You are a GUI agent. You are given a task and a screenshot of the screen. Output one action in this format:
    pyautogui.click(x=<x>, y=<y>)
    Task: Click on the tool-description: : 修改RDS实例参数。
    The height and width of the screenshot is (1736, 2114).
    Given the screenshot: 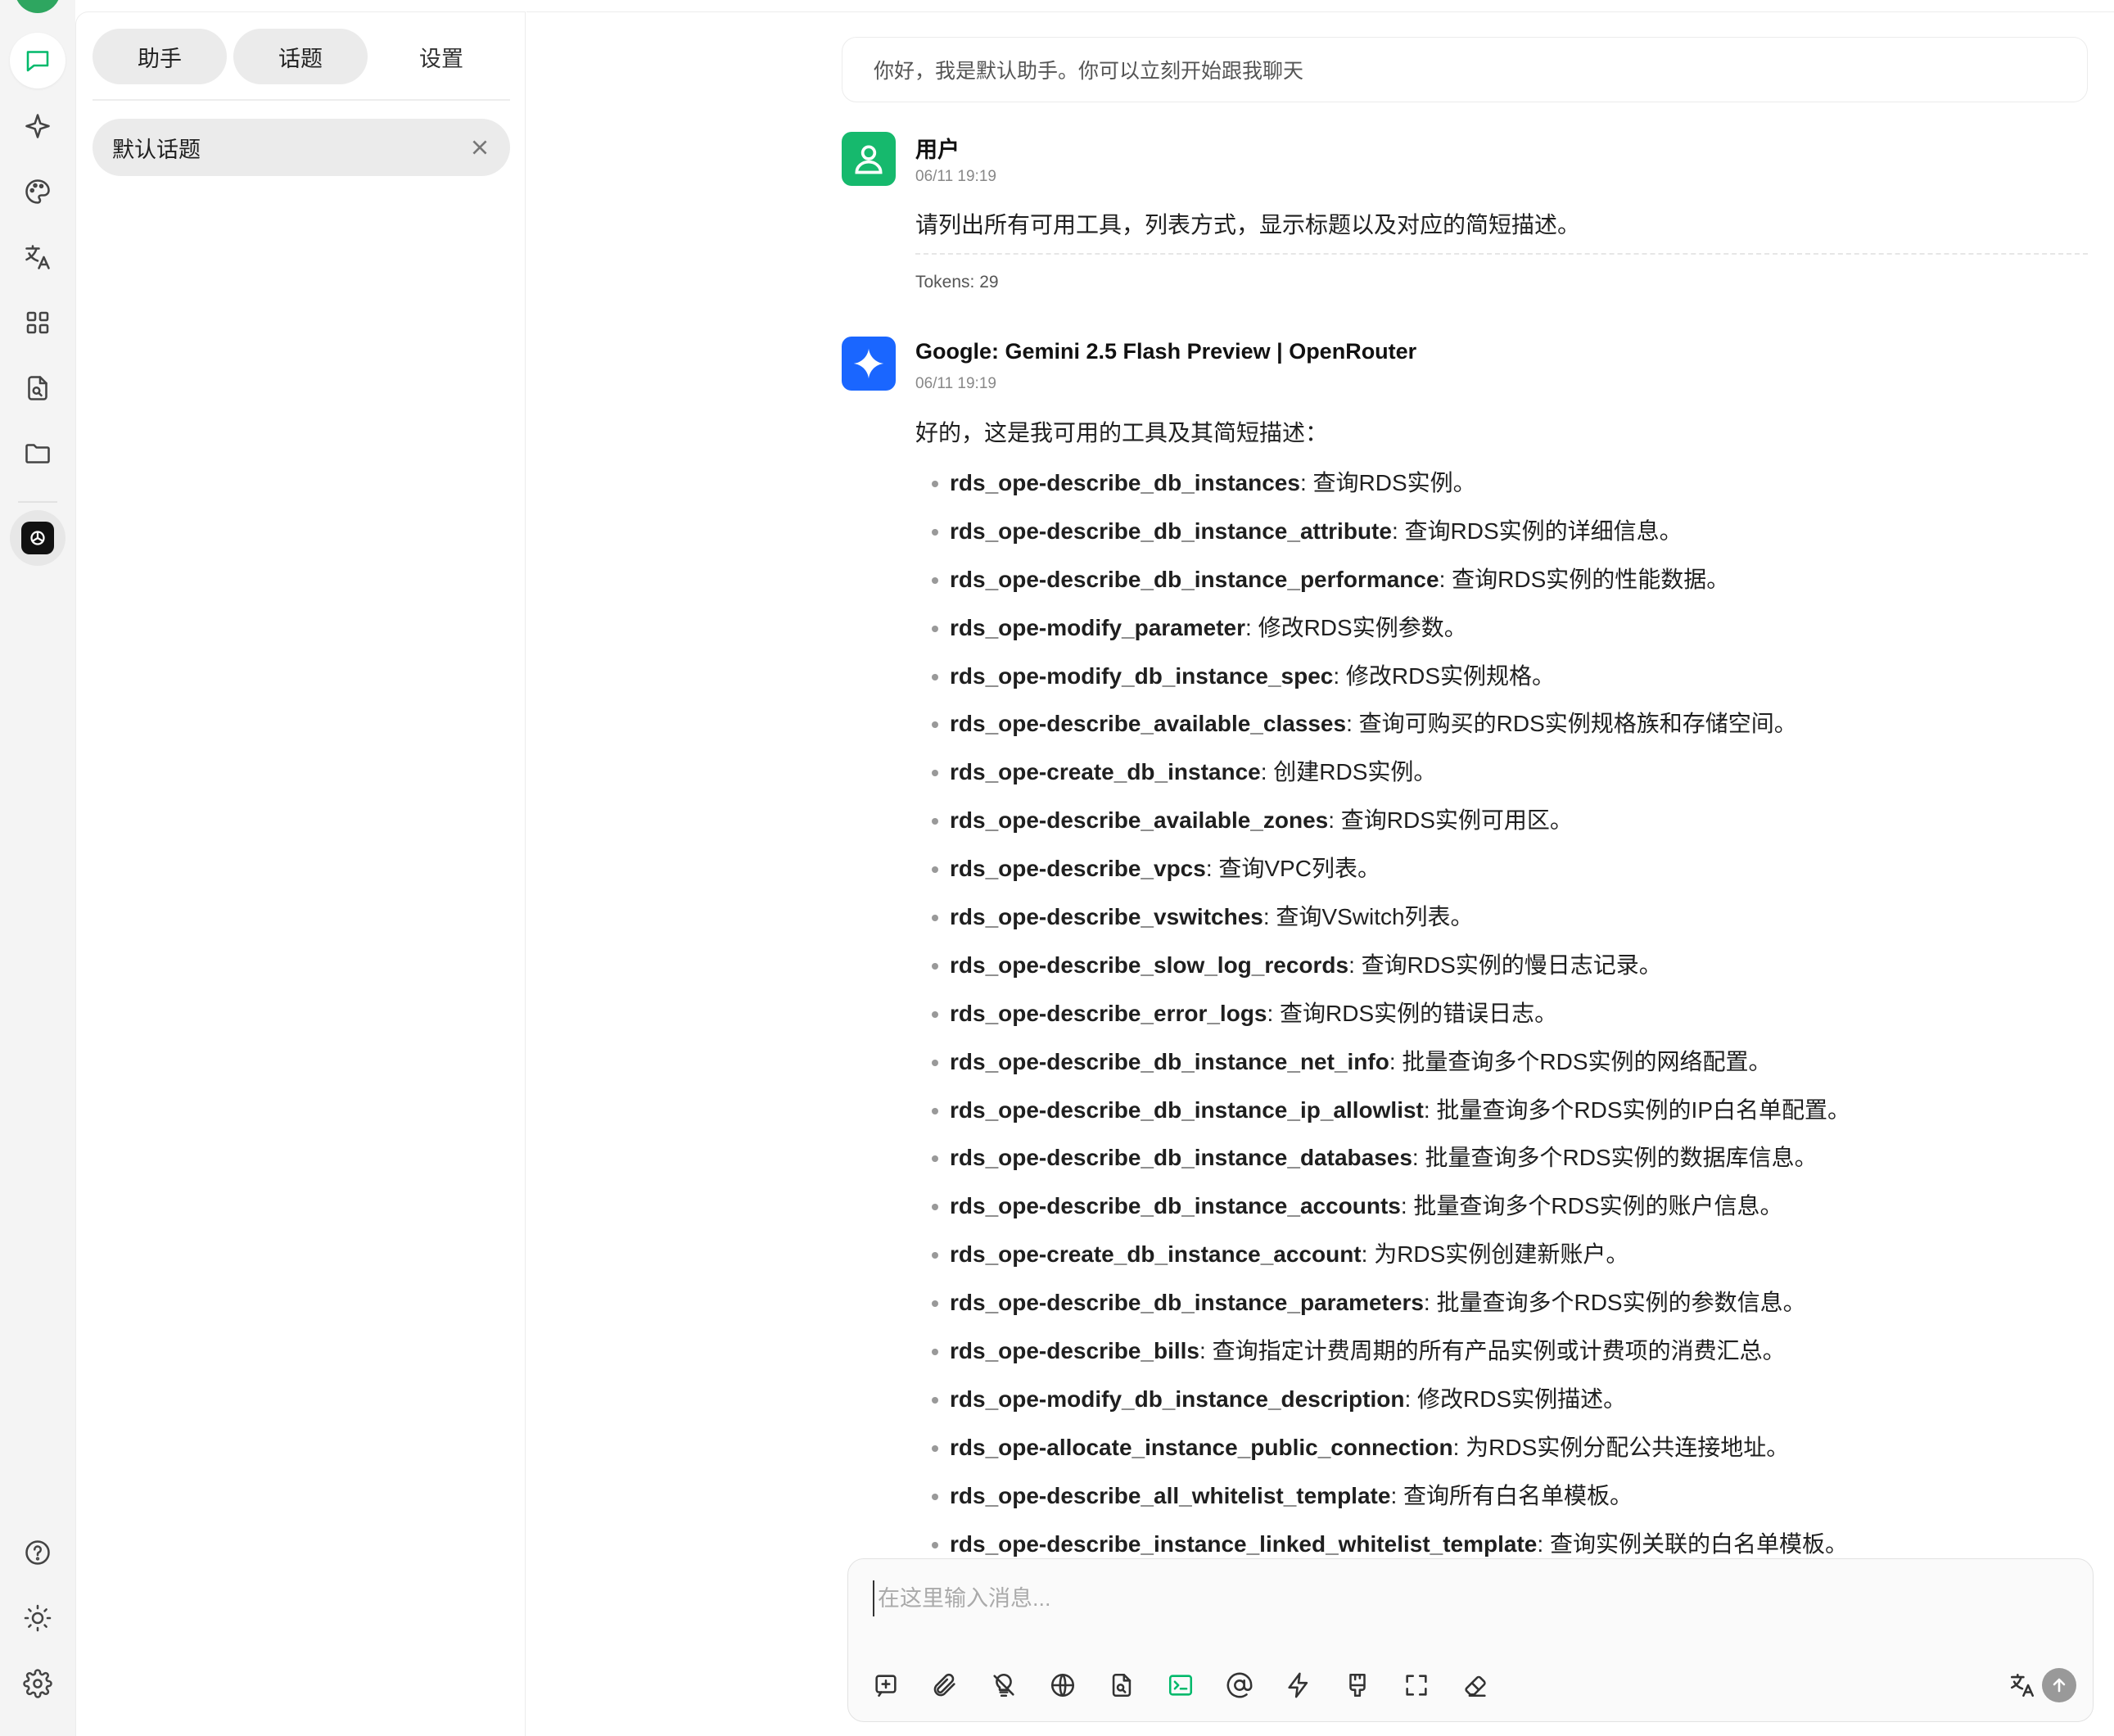 What is the action you would take?
    pyautogui.click(x=1356, y=627)
    